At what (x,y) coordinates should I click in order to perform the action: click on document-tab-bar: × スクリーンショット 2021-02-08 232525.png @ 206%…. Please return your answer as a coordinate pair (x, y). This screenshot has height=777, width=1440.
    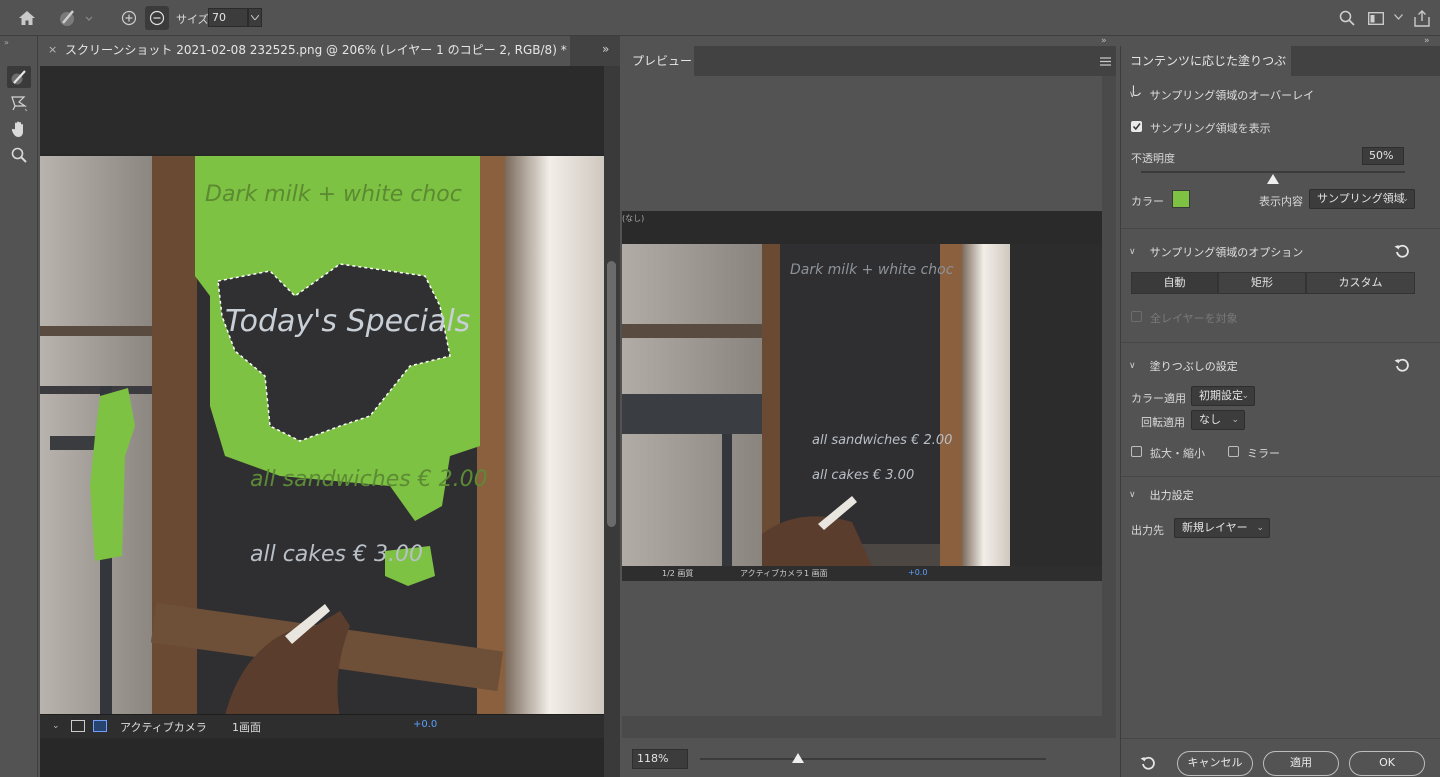
    Looking at the image, I should click on (330, 51).